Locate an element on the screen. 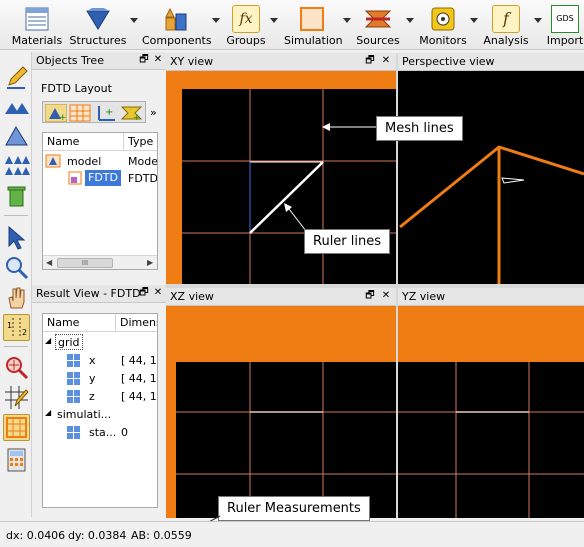 This screenshot has height=547, width=584. scroll-right-arrow: ▶ is located at coordinates (150, 262).